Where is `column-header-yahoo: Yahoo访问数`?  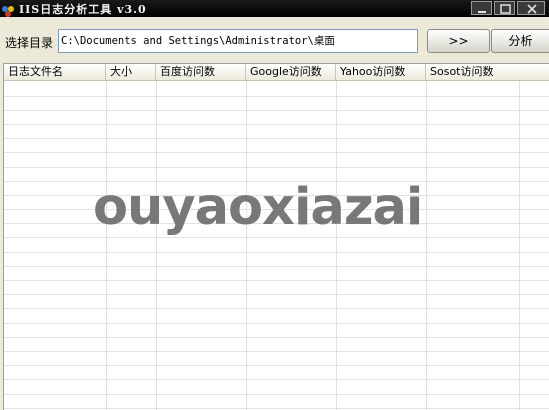 column-header-yahoo: Yahoo访问数 is located at coordinates (381, 72).